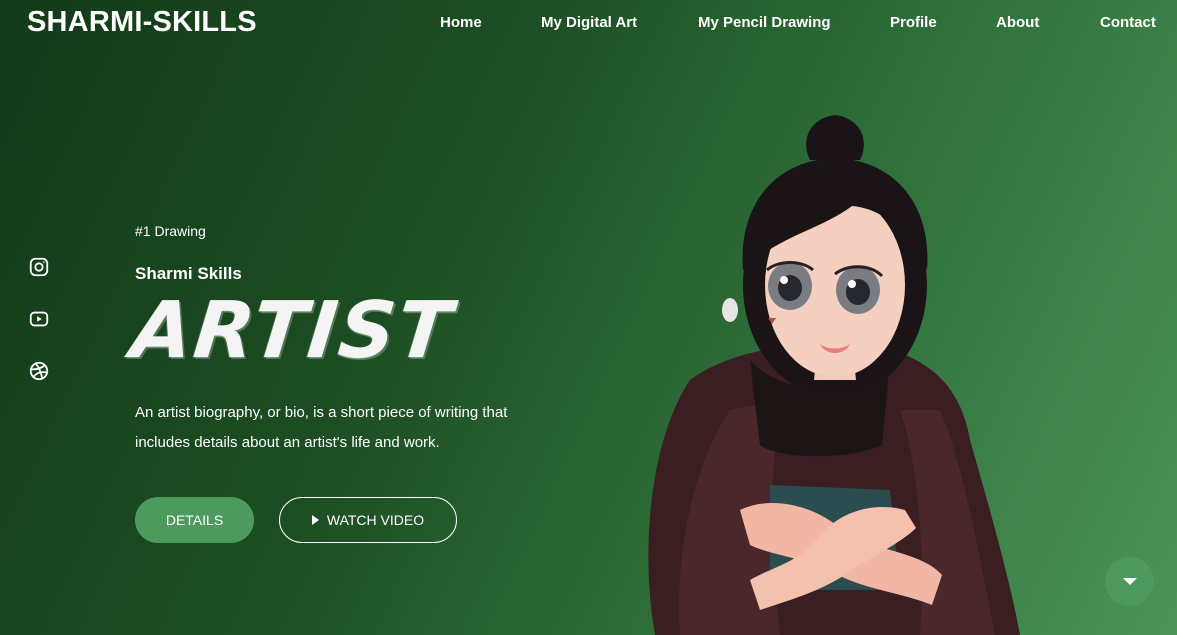  What do you see at coordinates (292, 331) in the screenshot?
I see `hero-headline: ARTIST` at bounding box center [292, 331].